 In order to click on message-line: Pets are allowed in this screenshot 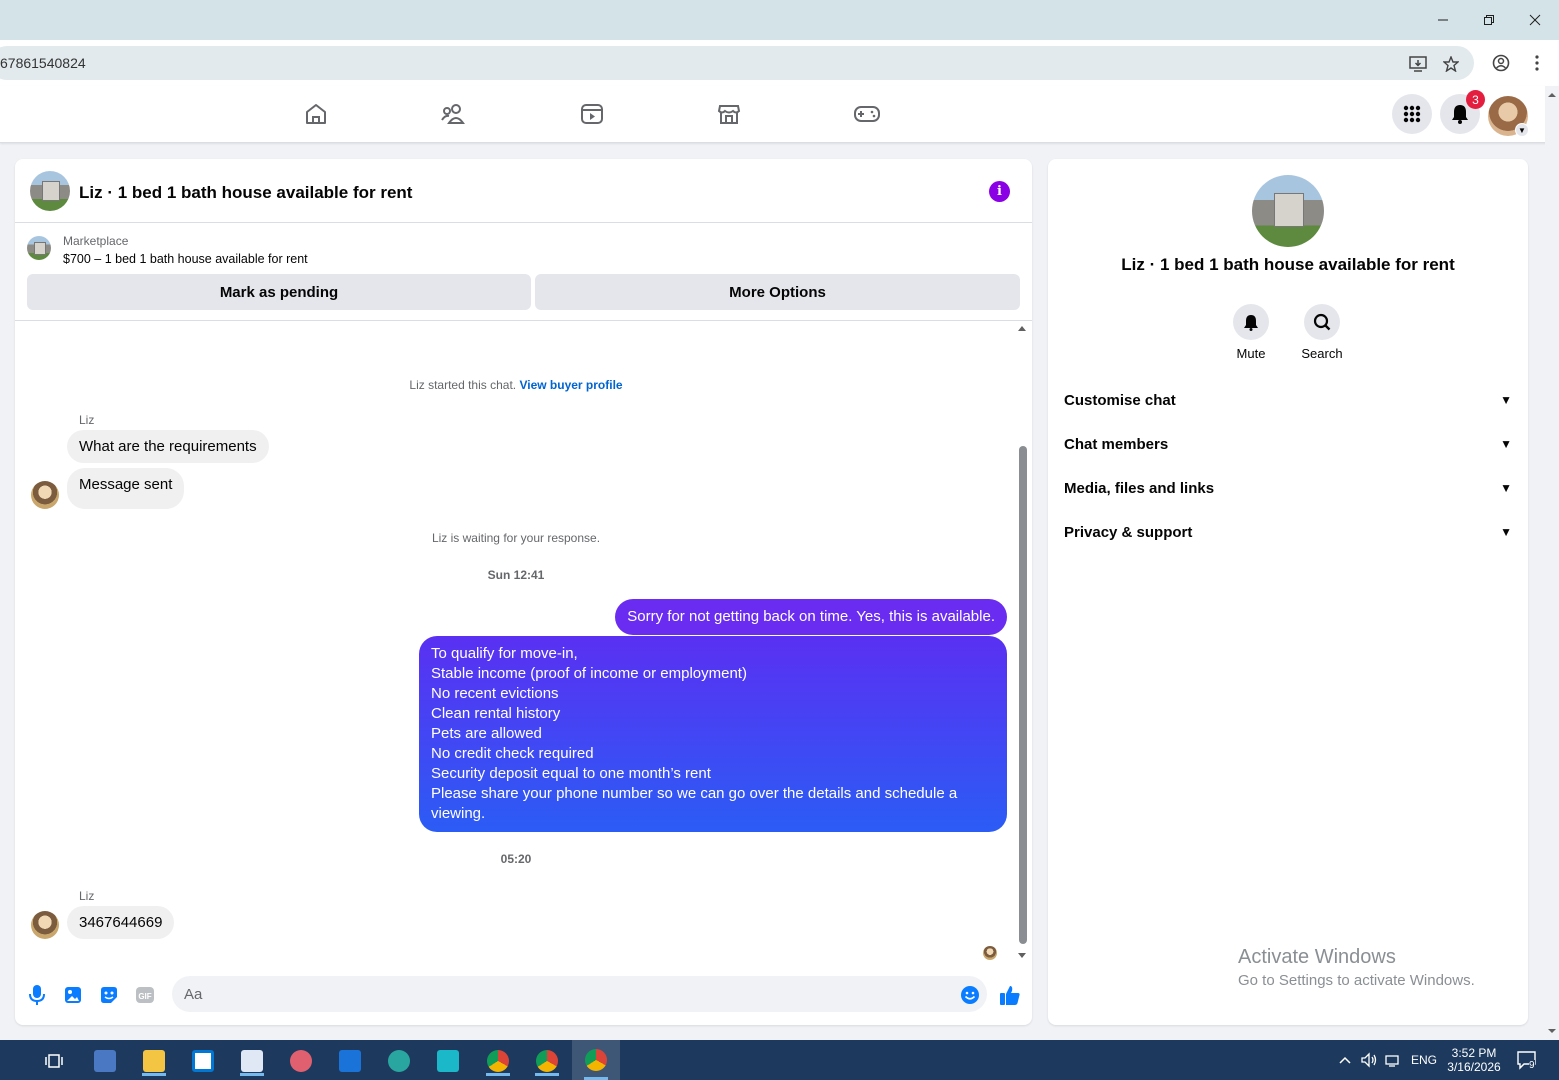, I will do `click(486, 733)`.